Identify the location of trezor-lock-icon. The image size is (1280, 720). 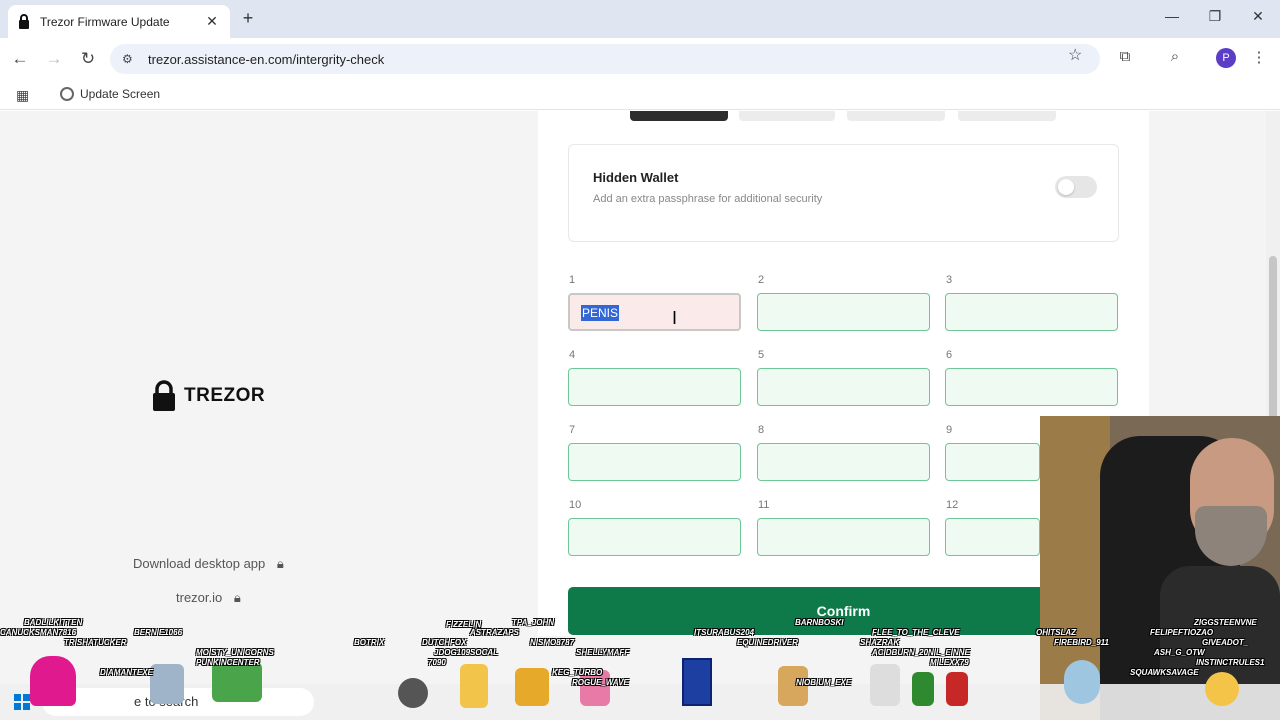
(164, 395).